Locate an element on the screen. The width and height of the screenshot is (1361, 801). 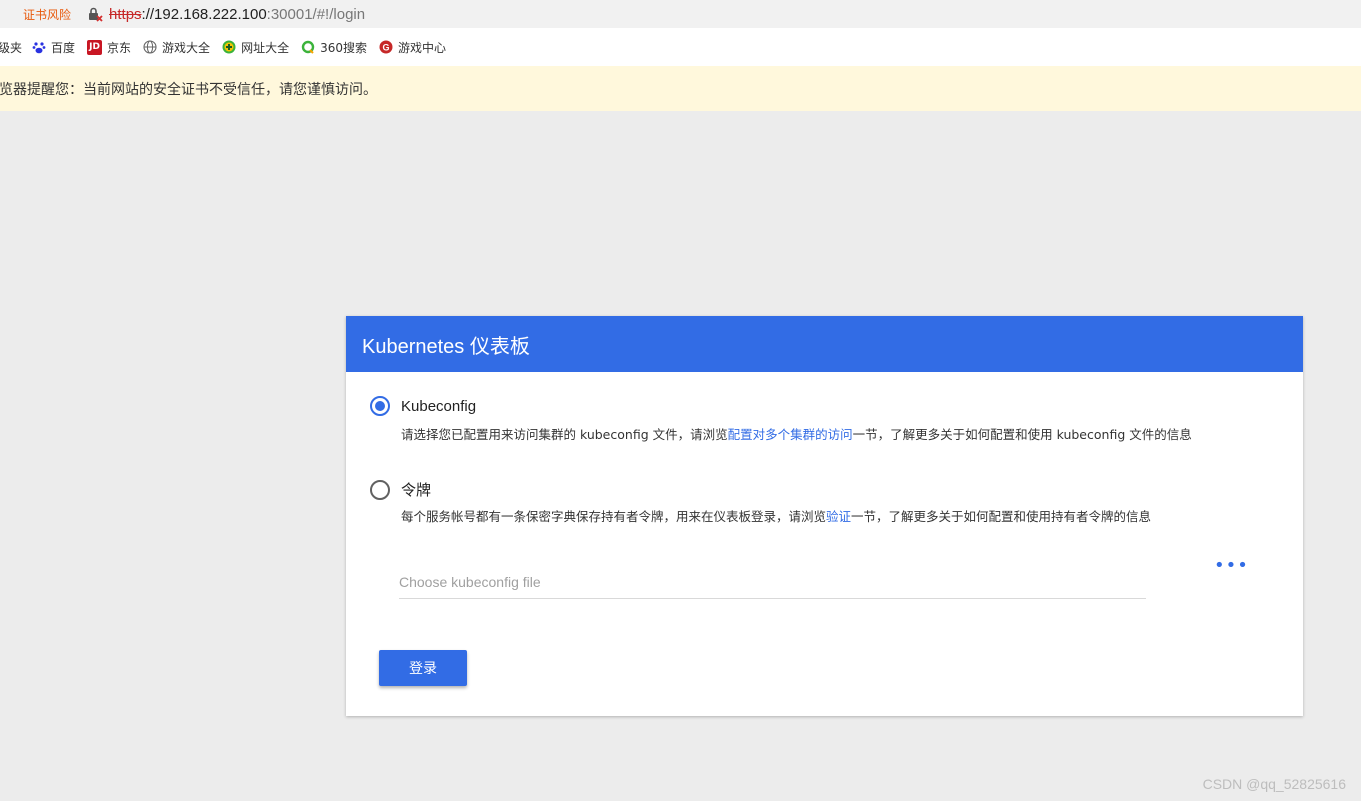
login-button: 登录 is located at coordinates (423, 668).